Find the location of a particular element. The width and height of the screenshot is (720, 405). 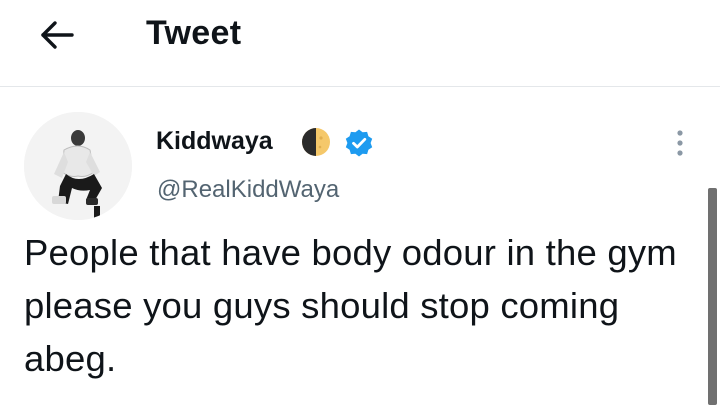

arrow-left-icon is located at coordinates (57, 35).